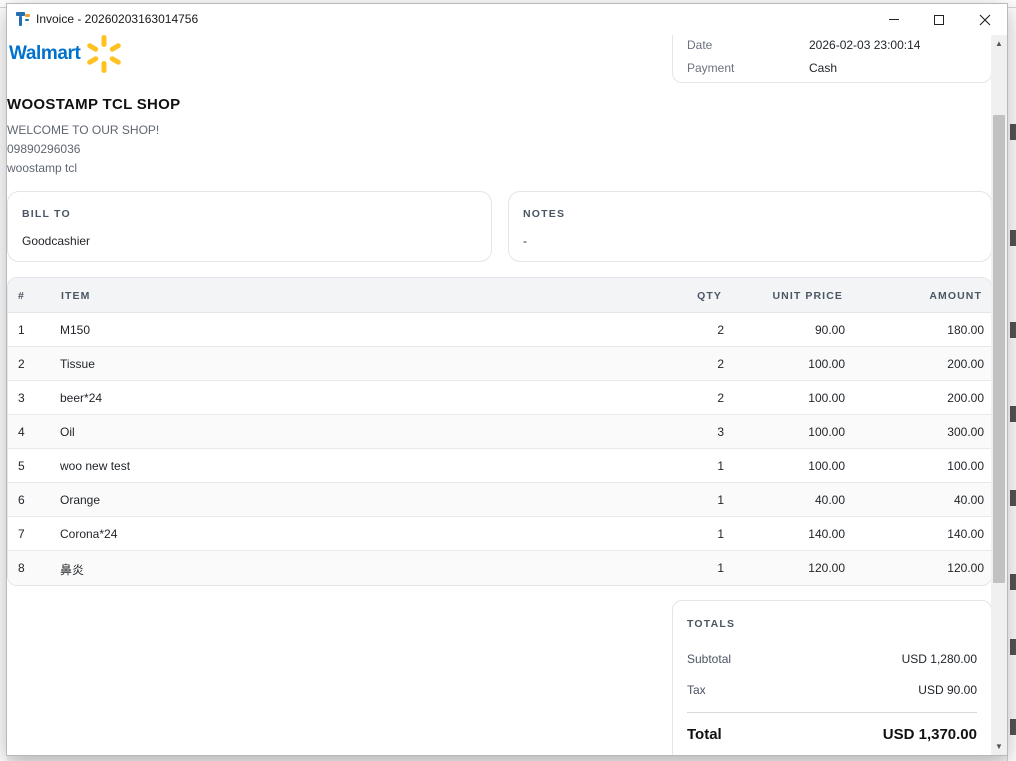 The height and width of the screenshot is (761, 1016). I want to click on item-name-cell: Orange, so click(80, 500).